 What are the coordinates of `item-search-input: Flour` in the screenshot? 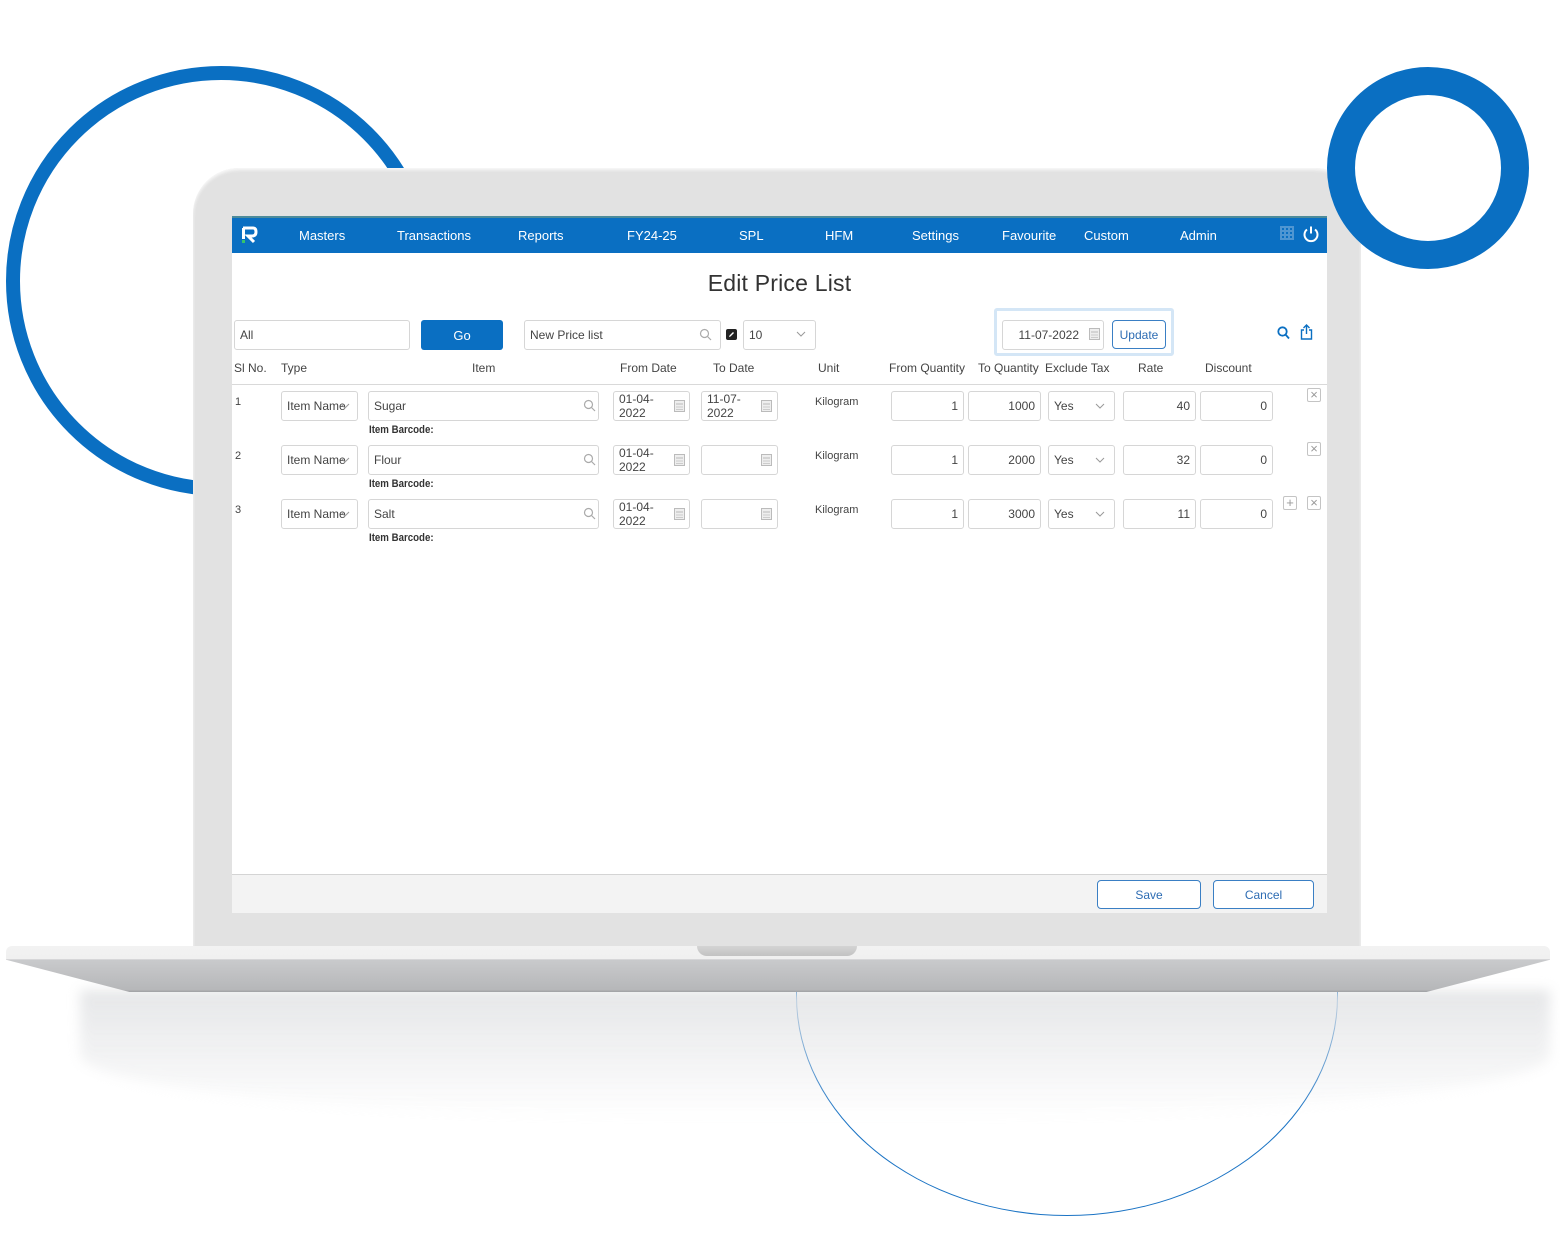 It's located at (483, 460).